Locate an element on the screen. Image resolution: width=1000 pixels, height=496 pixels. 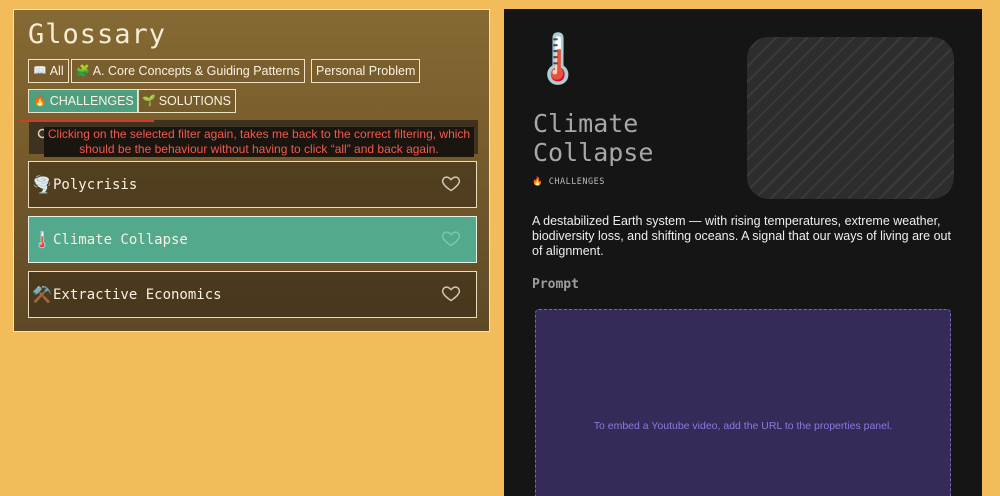
image-placeholder is located at coordinates (850, 118).